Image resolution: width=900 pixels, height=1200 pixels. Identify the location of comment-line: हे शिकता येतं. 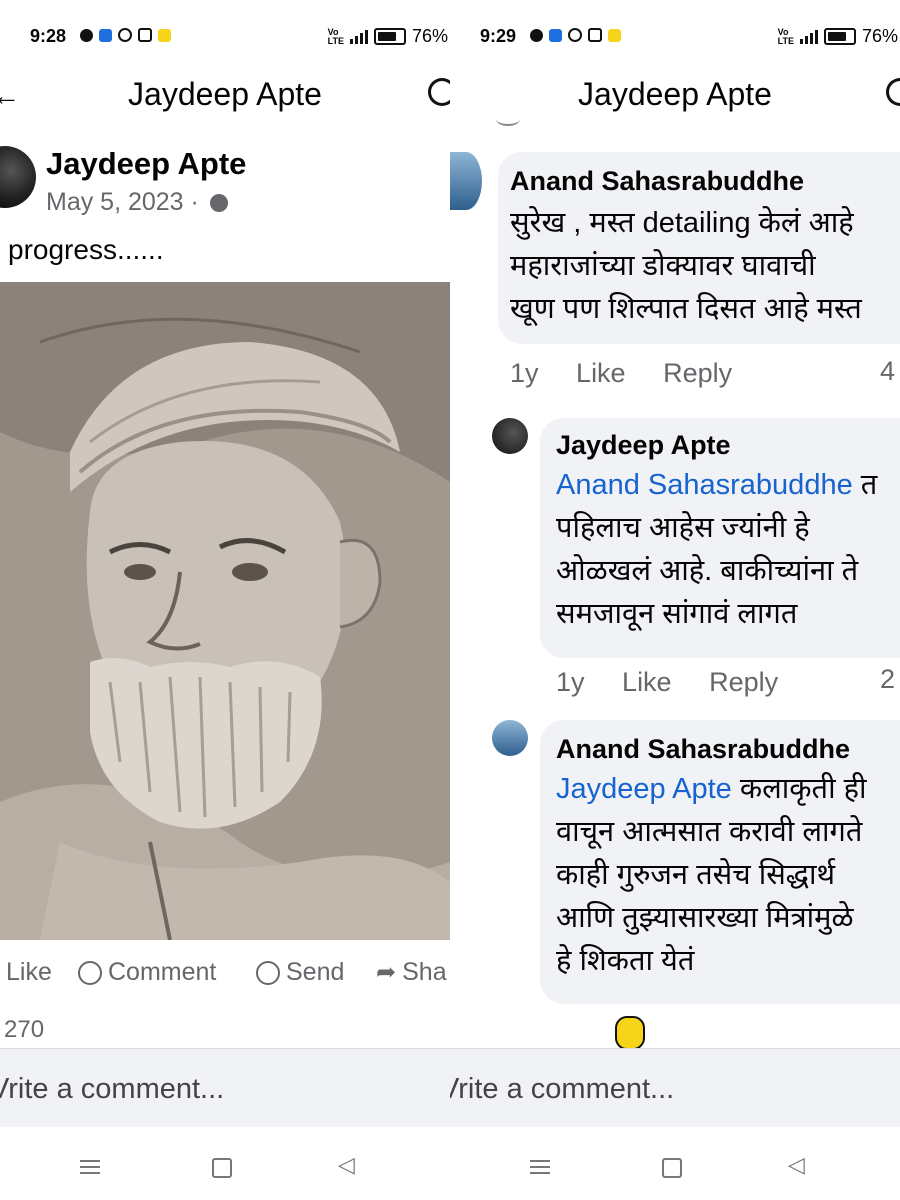
(625, 961).